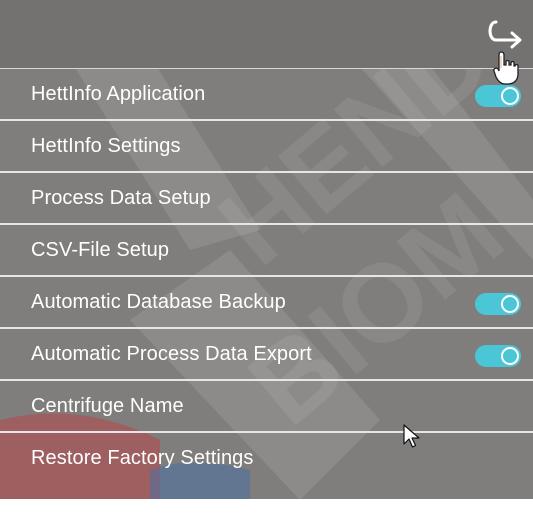 The width and height of the screenshot is (533, 513). I want to click on menu-item-label: Process Data Setup, so click(121, 198).